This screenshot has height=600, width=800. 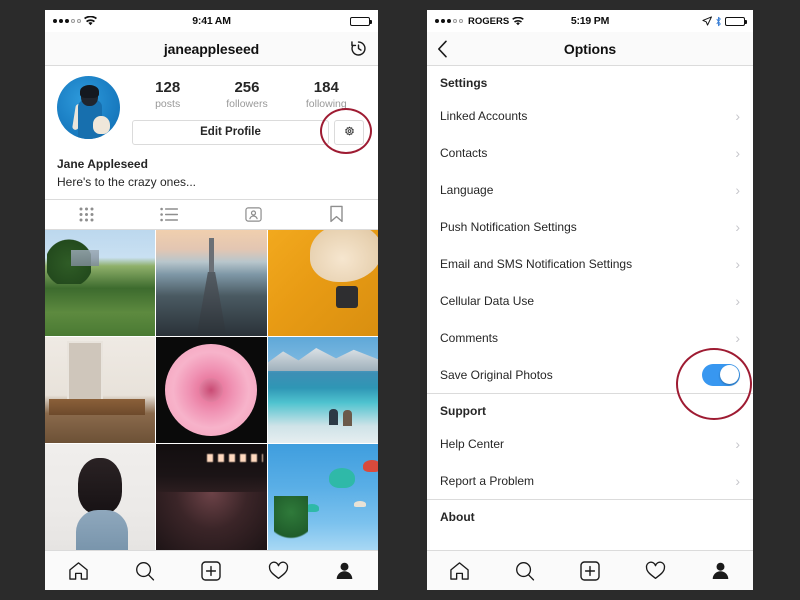 I want to click on stat-followers-label: followers, so click(x=247, y=103).